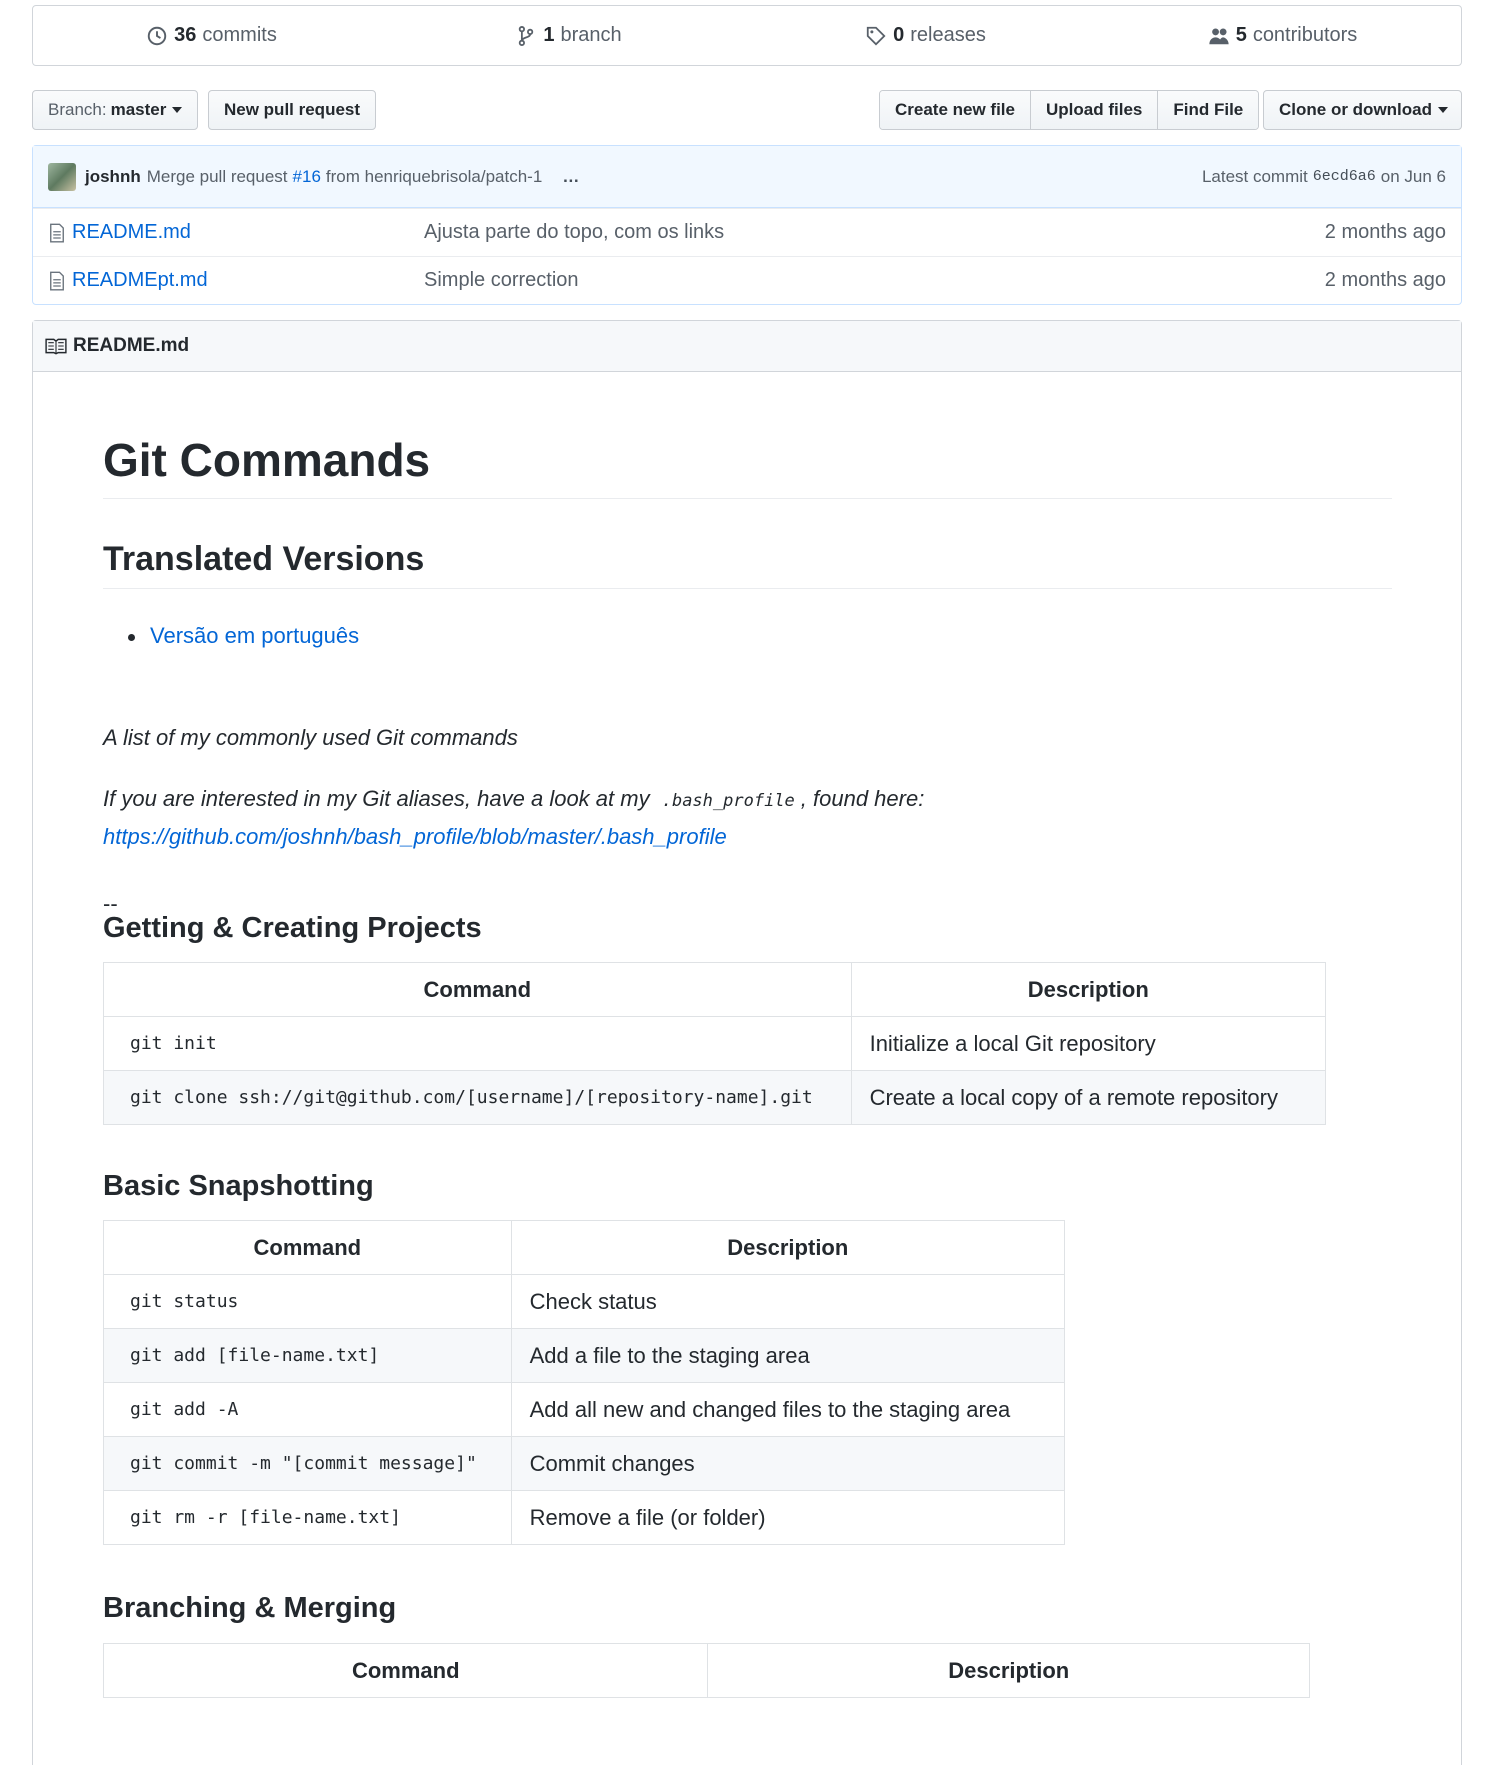 Image resolution: width=1493 pixels, height=1765 pixels. I want to click on command-cell: git commit -m "[commit message]", so click(307, 1463).